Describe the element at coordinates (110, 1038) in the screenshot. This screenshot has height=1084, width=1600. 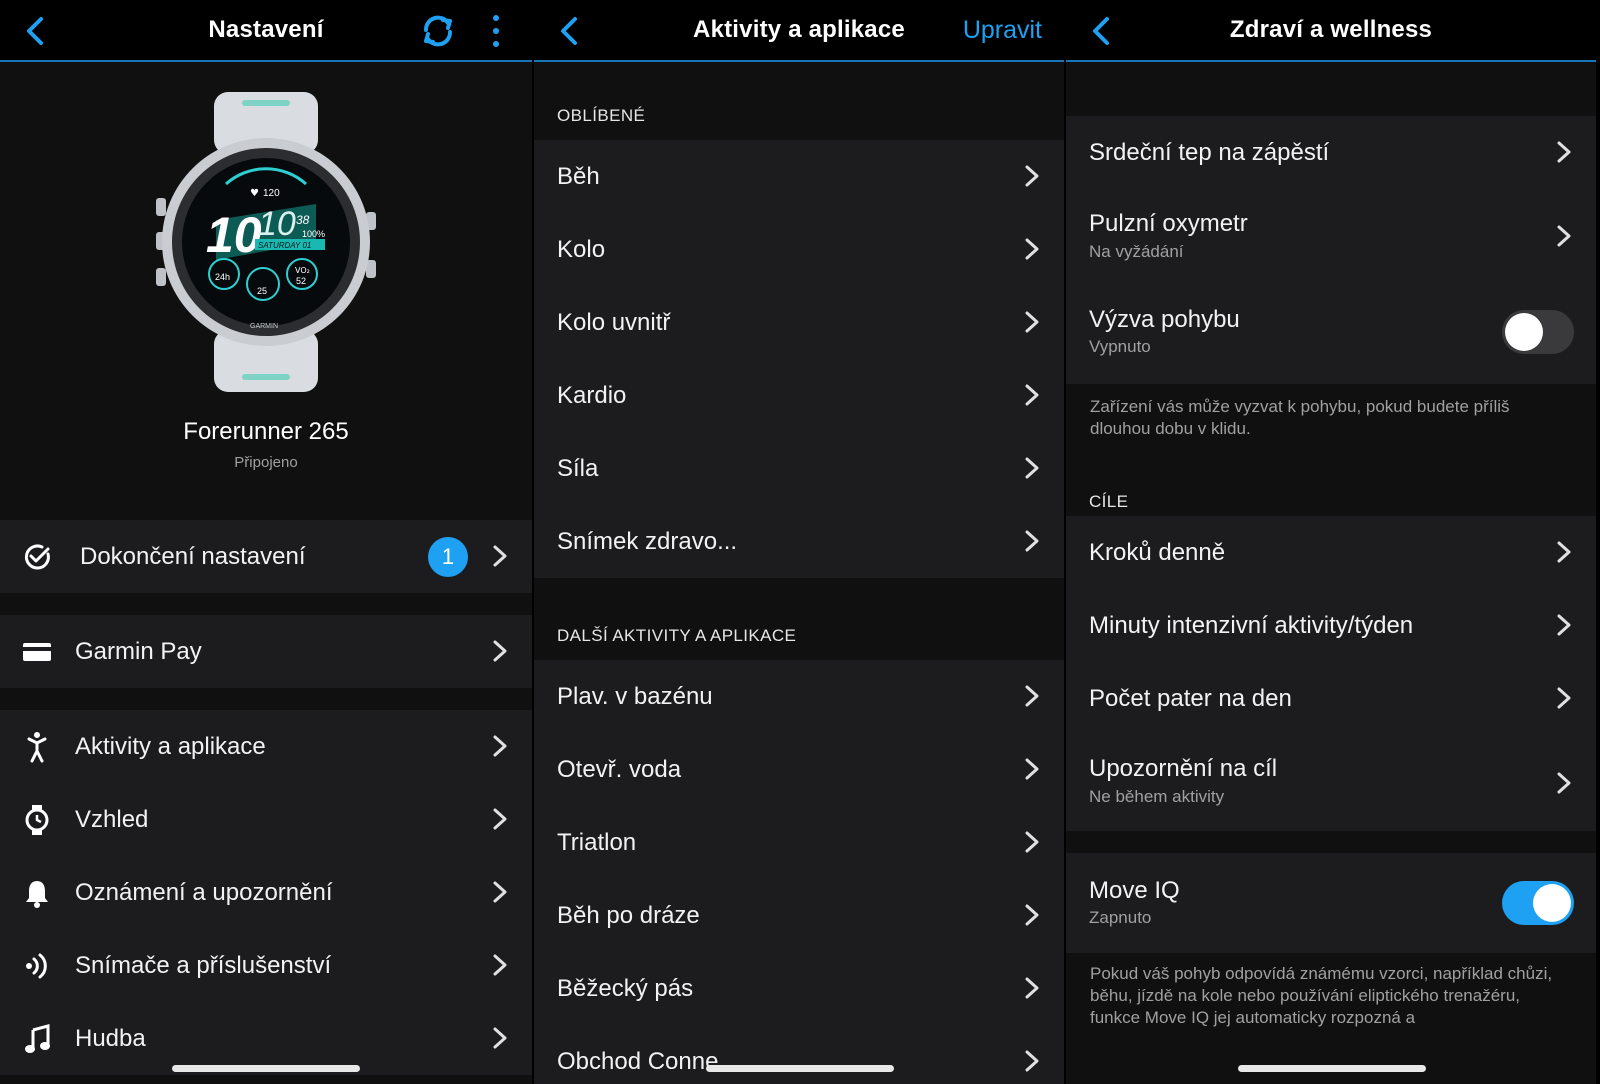
I see `menu-item-label: Hudba` at that location.